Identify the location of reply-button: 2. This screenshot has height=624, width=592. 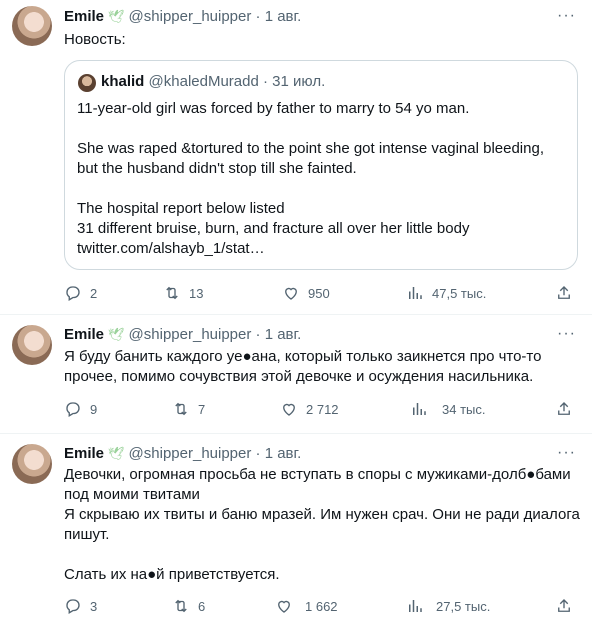
(80, 293).